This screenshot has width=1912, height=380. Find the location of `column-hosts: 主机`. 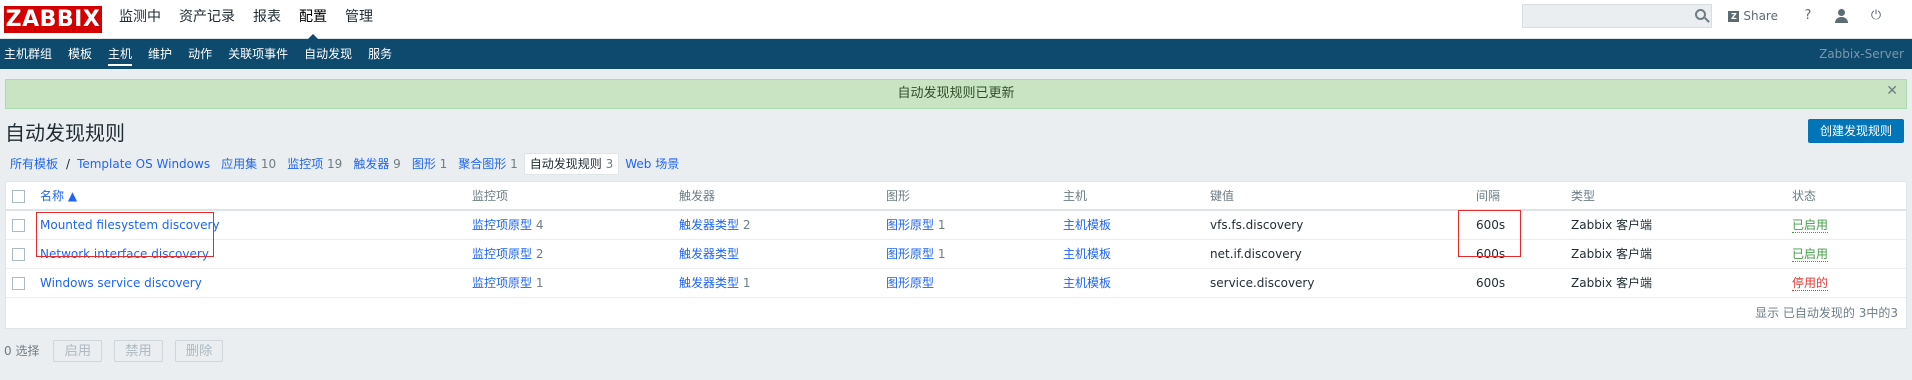

column-hosts: 主机 is located at coordinates (1130, 196).